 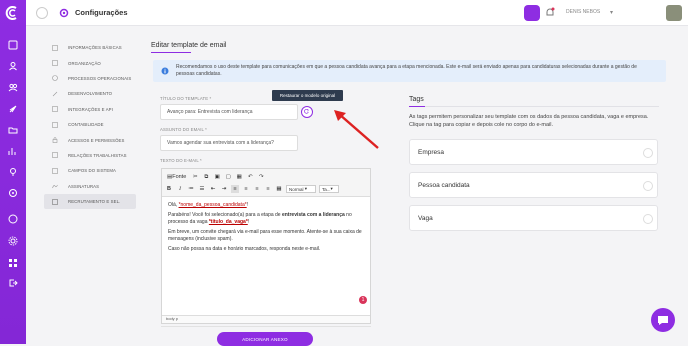 I want to click on org-icon, so click(x=55, y=63).